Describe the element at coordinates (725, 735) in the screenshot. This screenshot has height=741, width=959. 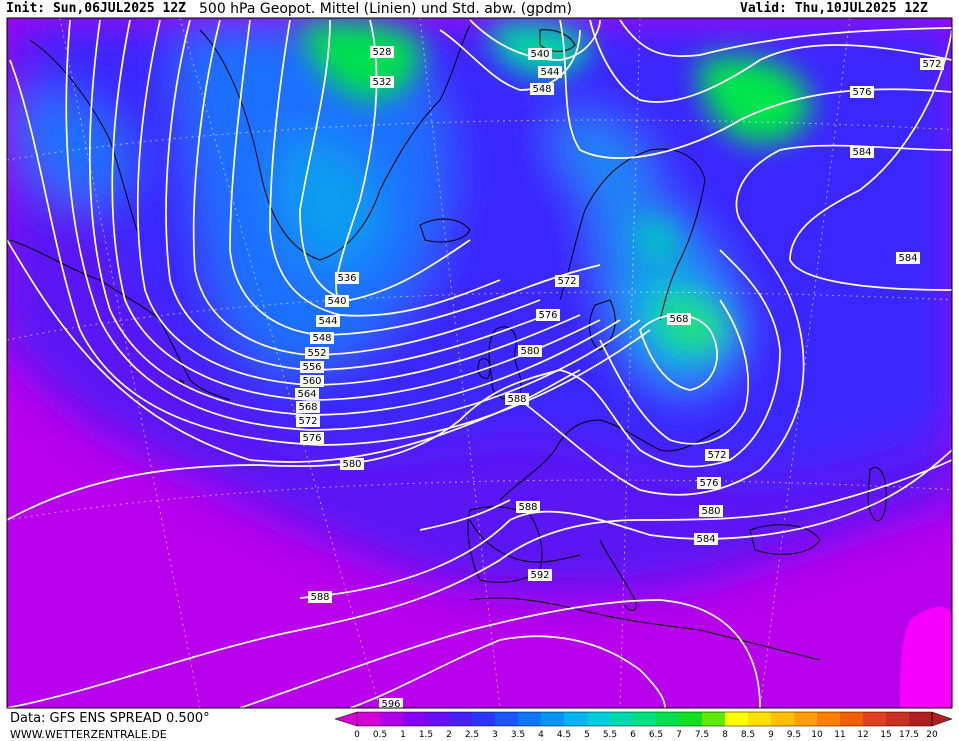
I see `colorbar-tick-label: 8` at that location.